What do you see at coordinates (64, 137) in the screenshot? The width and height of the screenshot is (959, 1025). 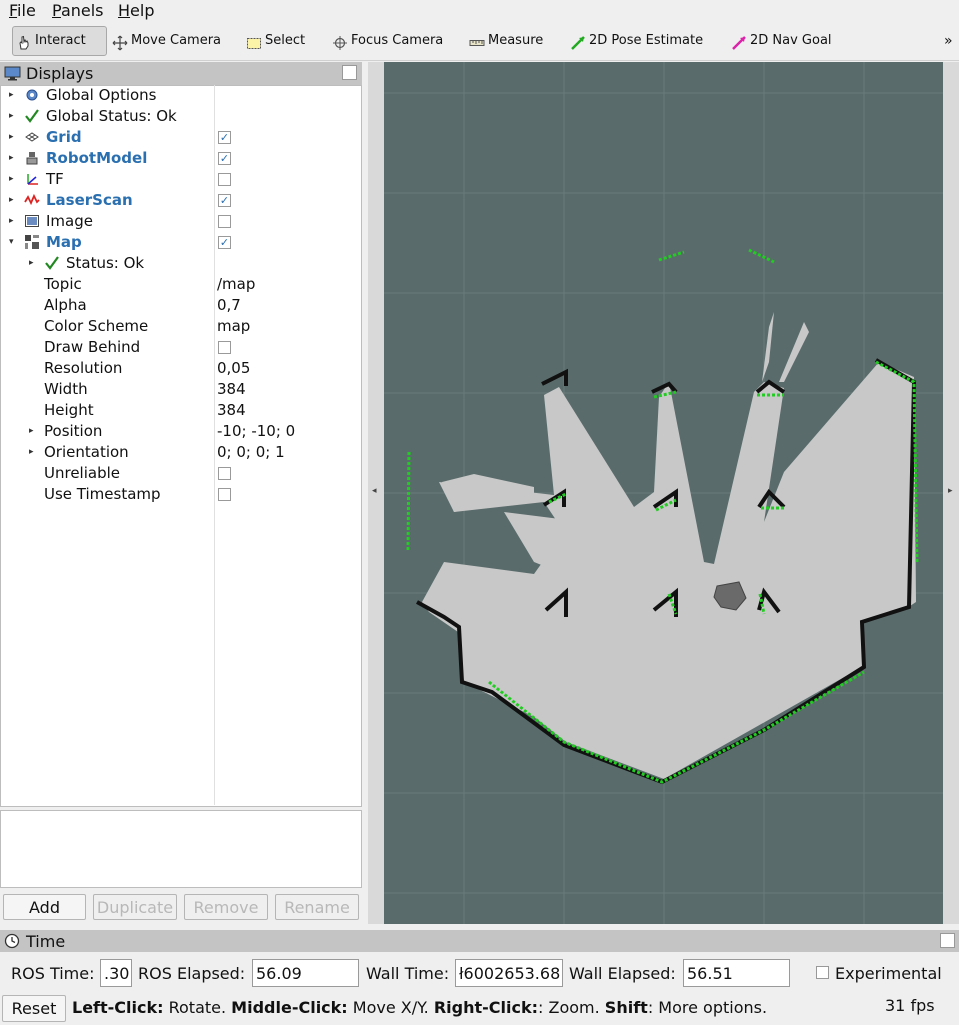 I see `display-row-label: Grid` at bounding box center [64, 137].